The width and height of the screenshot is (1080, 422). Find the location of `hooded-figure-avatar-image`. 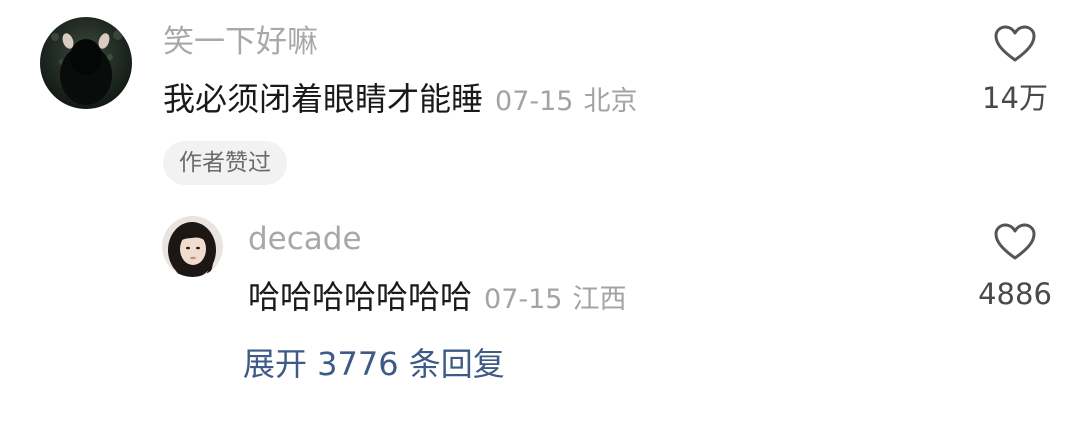

hooded-figure-avatar-image is located at coordinates (86, 63).